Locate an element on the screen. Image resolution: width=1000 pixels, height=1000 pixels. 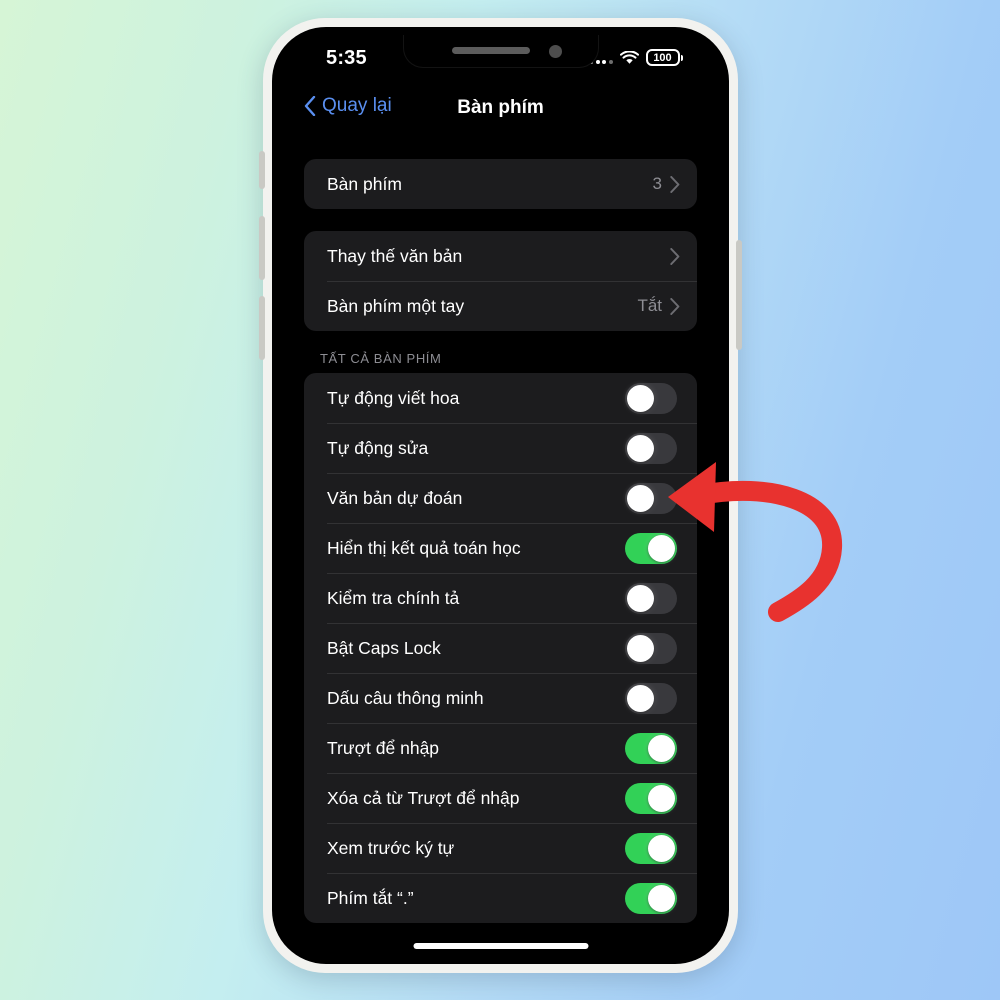
status-indicators: 100 is located at coordinates (636, 57).